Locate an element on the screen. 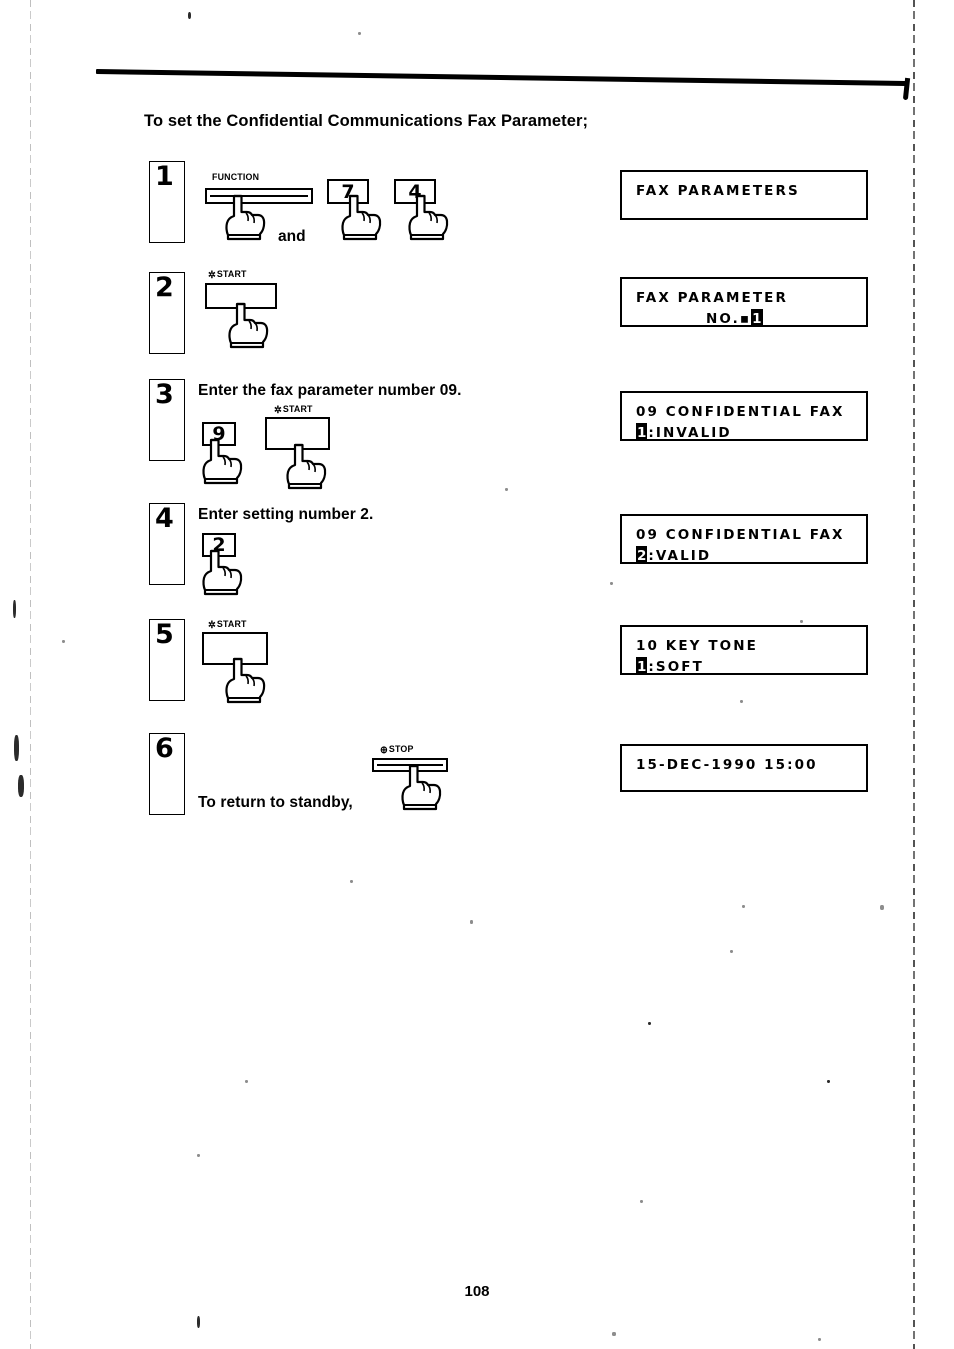  page-number: 108 is located at coordinates (477, 1291).